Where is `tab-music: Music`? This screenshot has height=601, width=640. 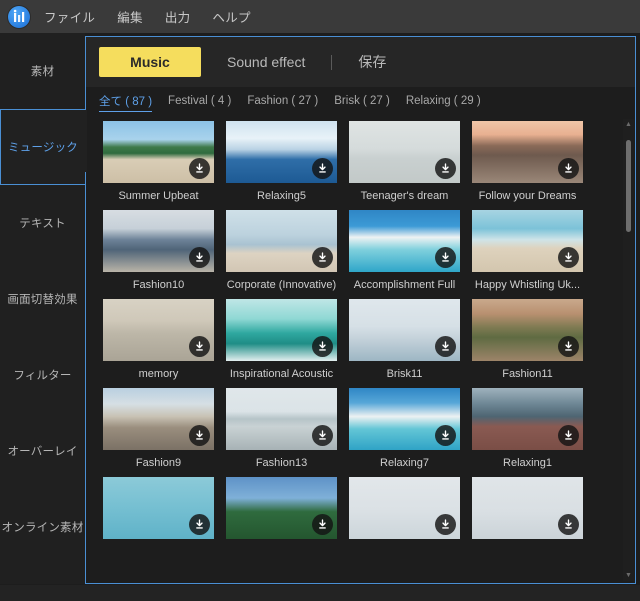 tab-music: Music is located at coordinates (150, 62).